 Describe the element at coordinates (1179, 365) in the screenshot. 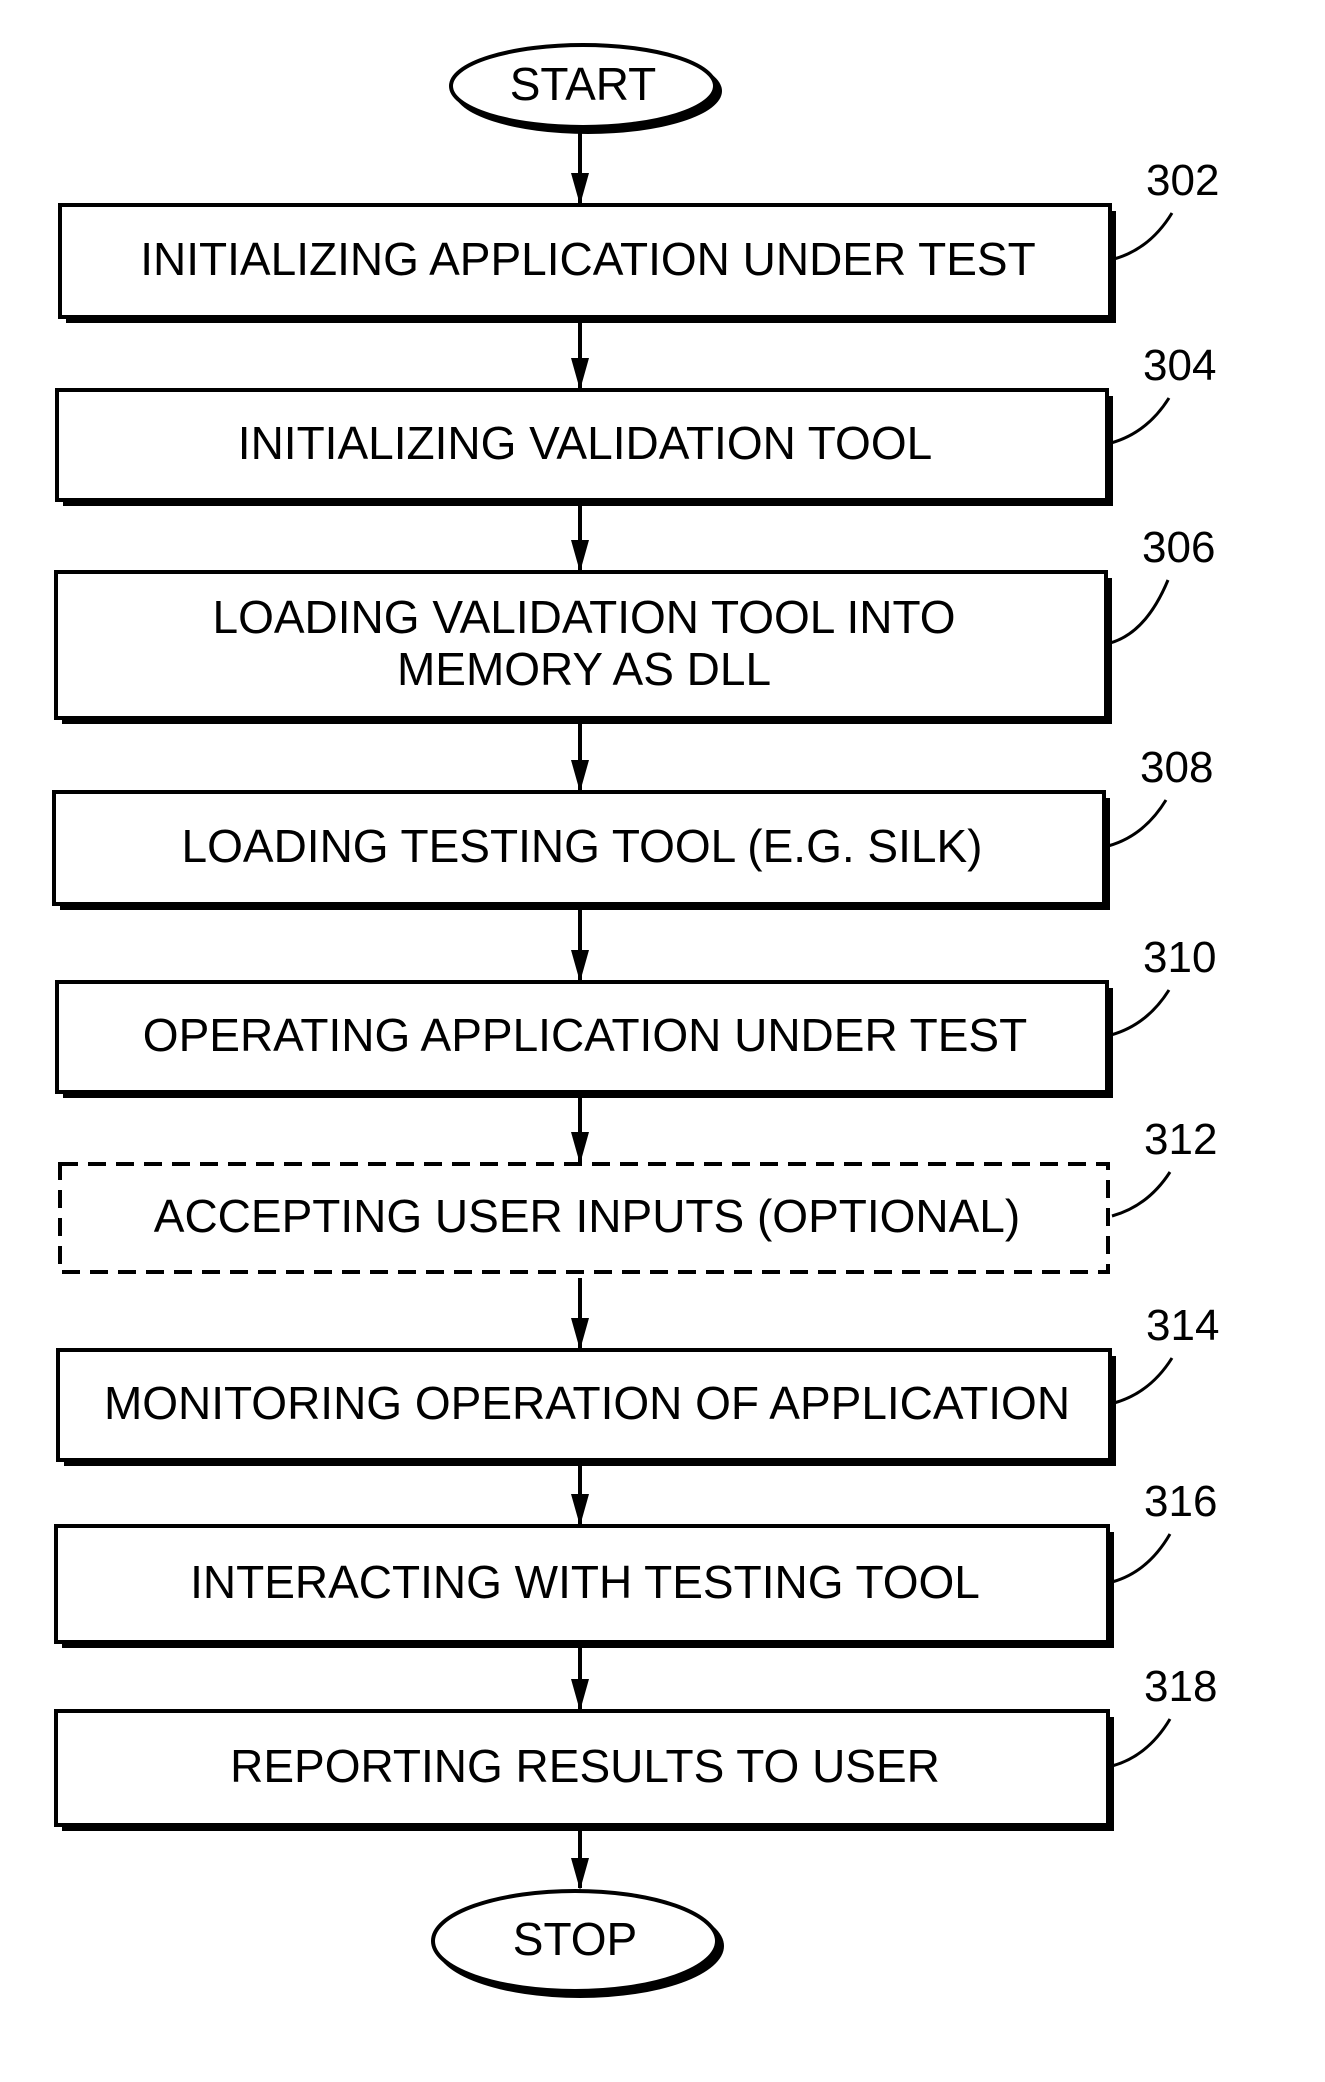

I see `reference-numeral: 304` at that location.